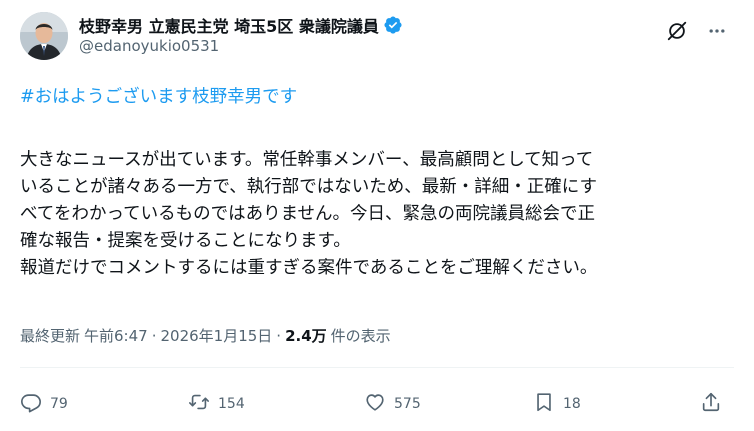 This screenshot has width=754, height=431. I want to click on post-meta: 最終更新 午前6:47 · 2026年1月15日 · 2.4万 件の表示, so click(205, 335).